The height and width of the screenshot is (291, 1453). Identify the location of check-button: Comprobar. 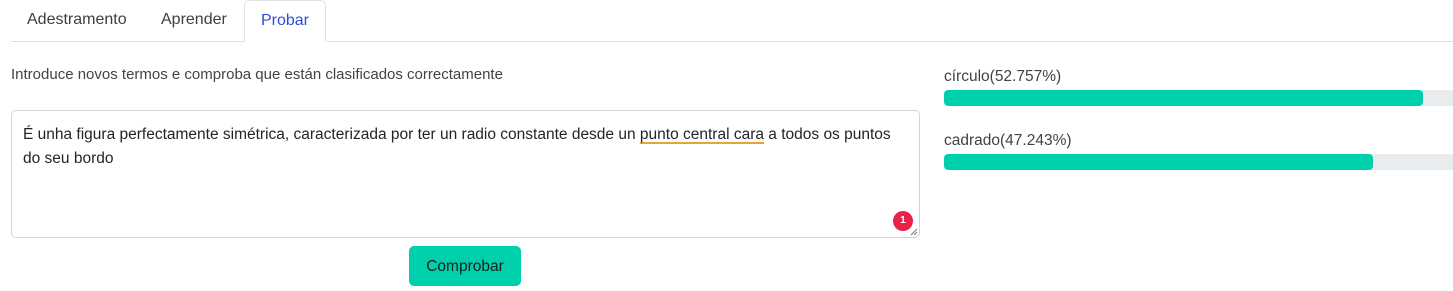
(465, 266).